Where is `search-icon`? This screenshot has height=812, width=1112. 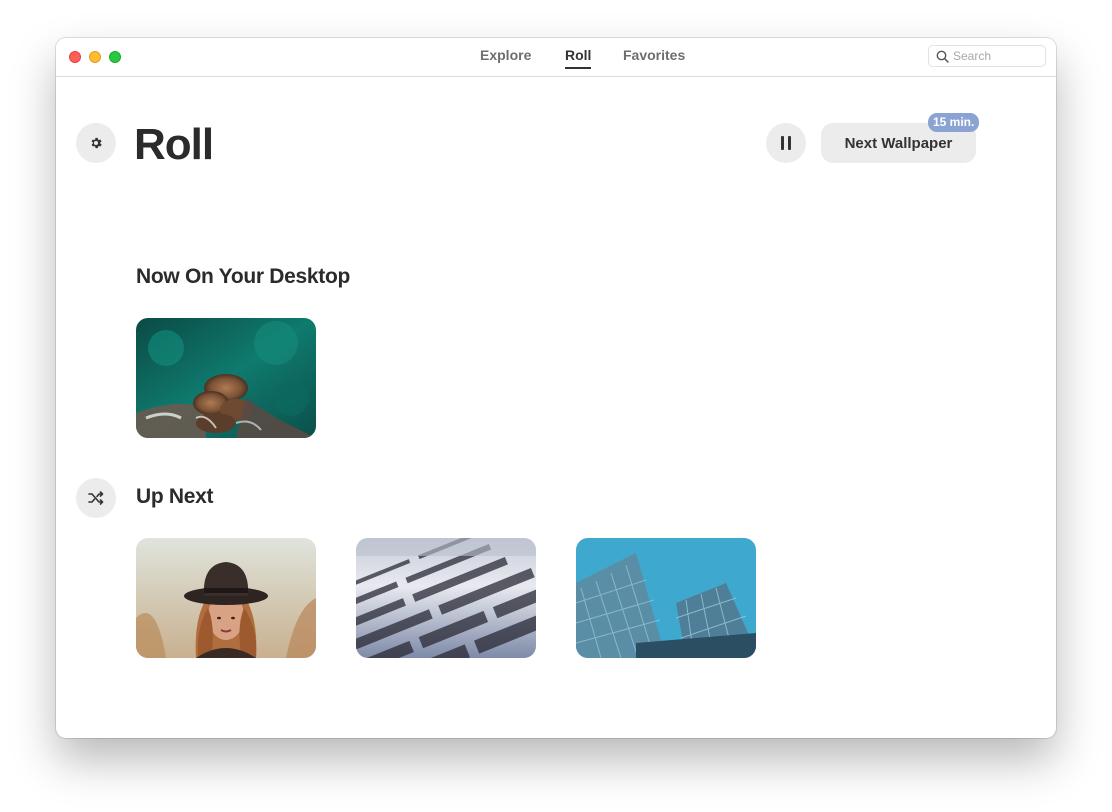 search-icon is located at coordinates (942, 56).